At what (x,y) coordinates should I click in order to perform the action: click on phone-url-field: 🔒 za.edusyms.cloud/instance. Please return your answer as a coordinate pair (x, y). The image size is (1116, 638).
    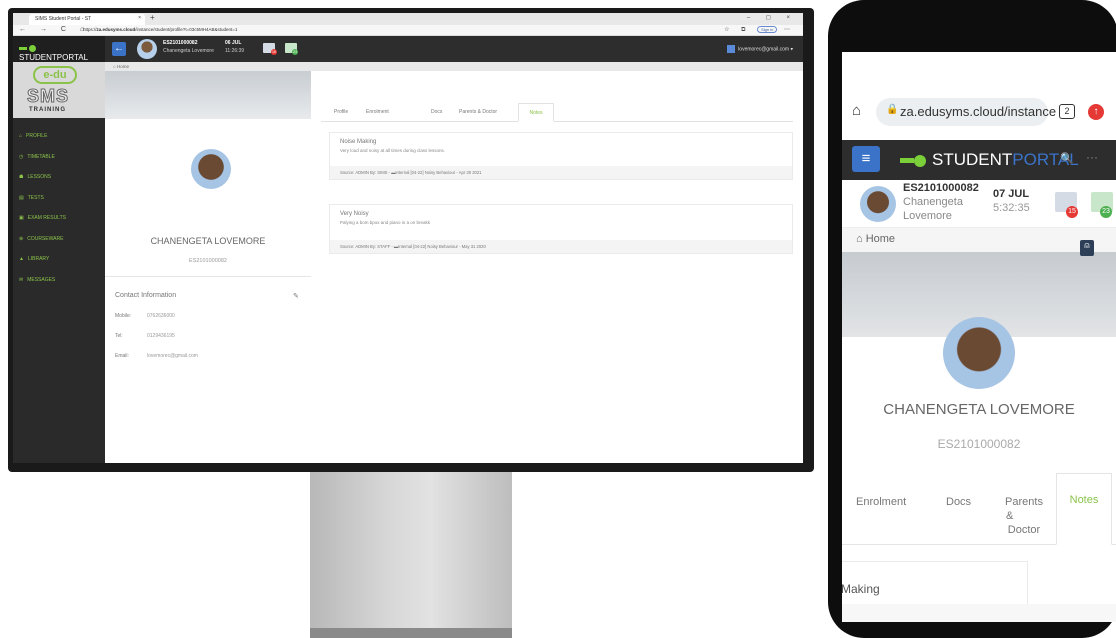
    Looking at the image, I should click on (966, 112).